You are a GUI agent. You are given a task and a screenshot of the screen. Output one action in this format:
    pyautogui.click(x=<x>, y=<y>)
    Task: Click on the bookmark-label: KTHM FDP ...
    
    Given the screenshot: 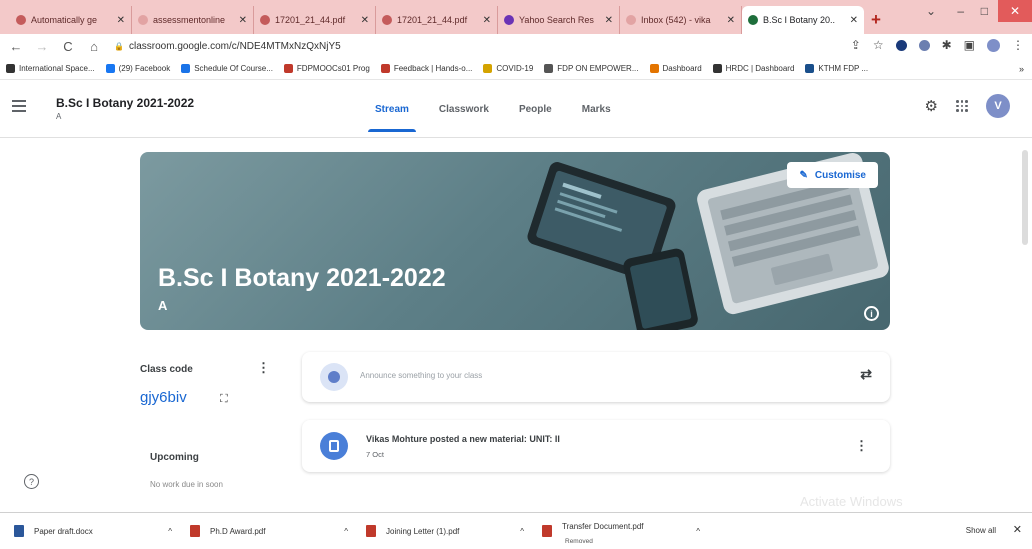 What is the action you would take?
    pyautogui.click(x=843, y=68)
    